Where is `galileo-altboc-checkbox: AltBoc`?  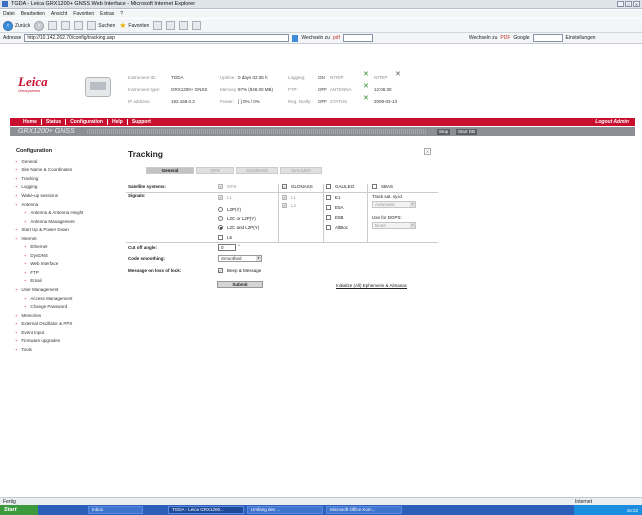
galileo-altboc-checkbox: AltBoc is located at coordinates (337, 227).